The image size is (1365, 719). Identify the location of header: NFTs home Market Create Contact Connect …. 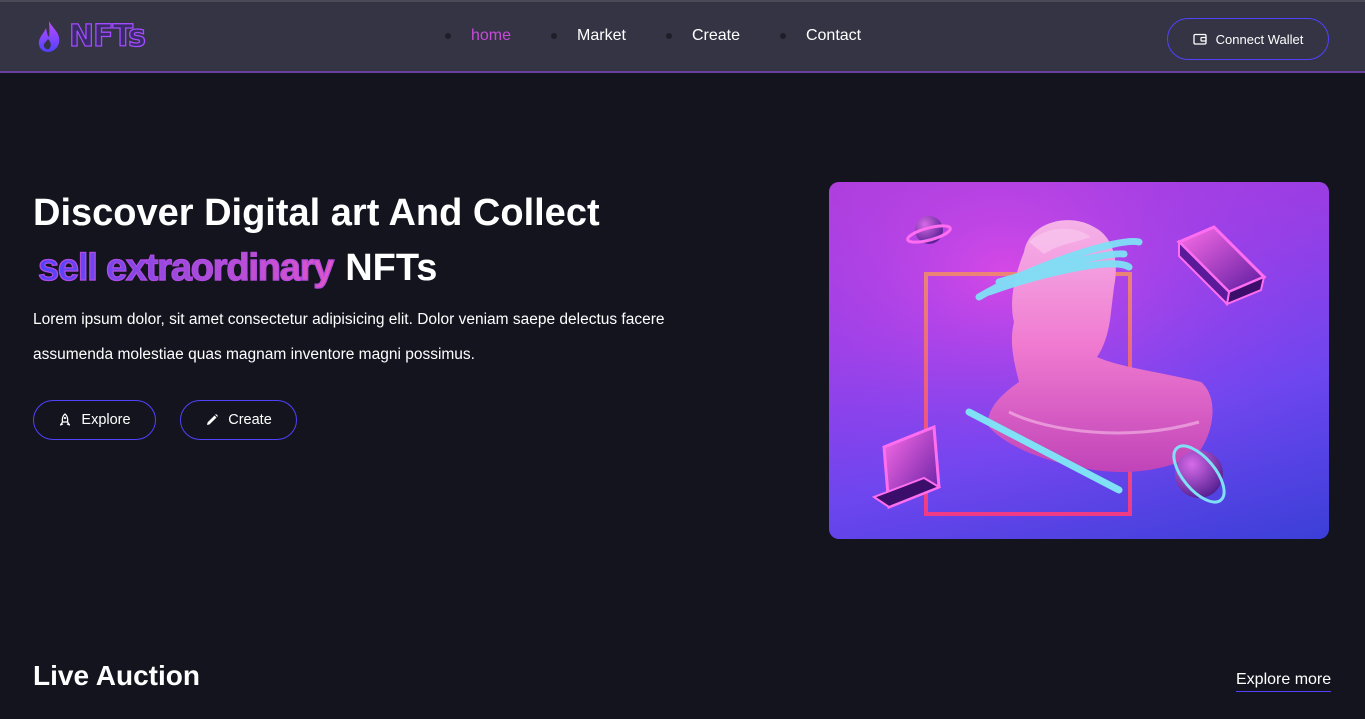
(682, 36).